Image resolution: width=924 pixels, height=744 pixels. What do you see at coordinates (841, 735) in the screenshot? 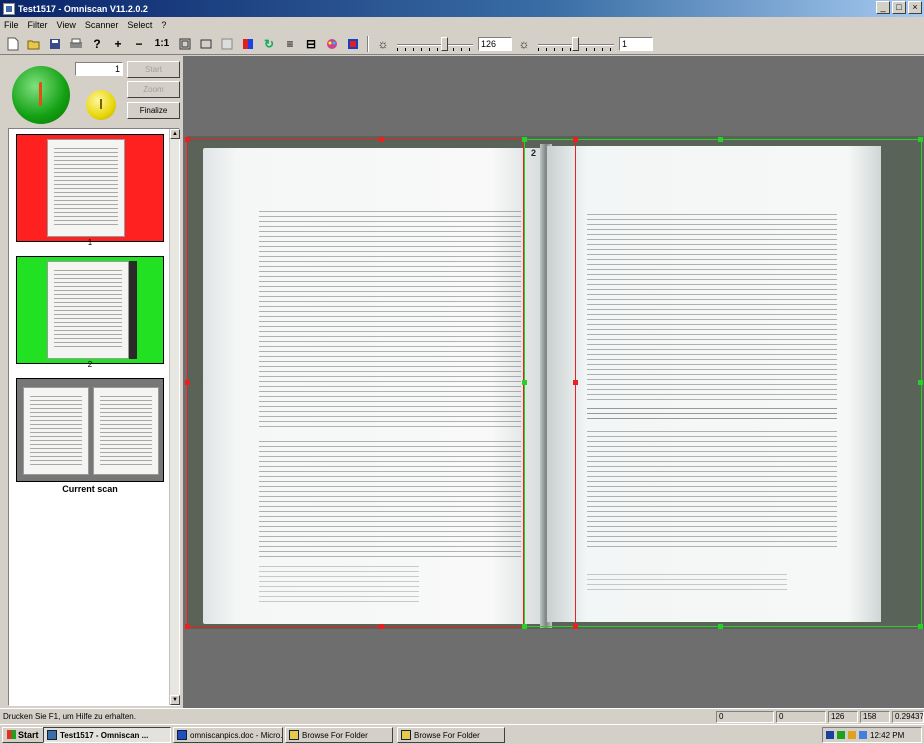
I see `network-icon` at bounding box center [841, 735].